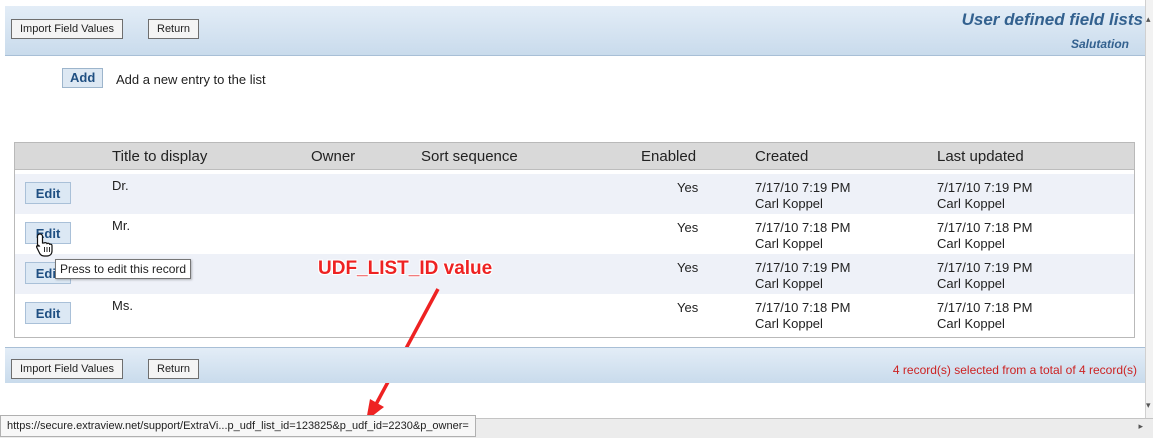 Image resolution: width=1153 pixels, height=438 pixels. Describe the element at coordinates (782, 156) in the screenshot. I see `column-created: Created` at that location.